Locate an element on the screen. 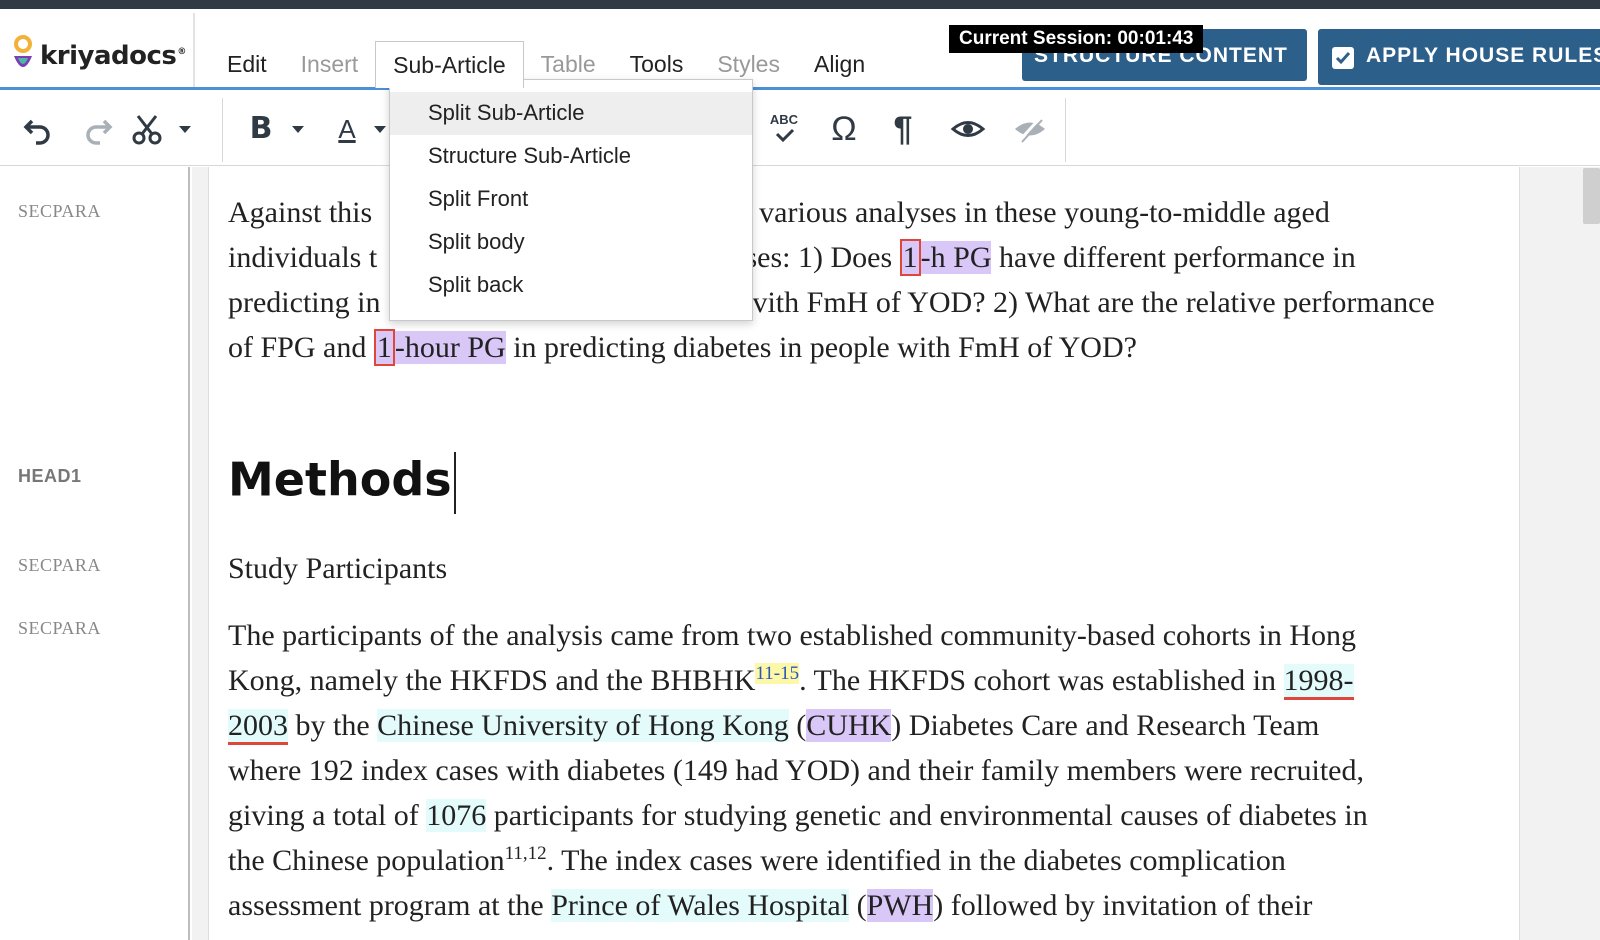 This screenshot has height=940, width=1600. redo-icon is located at coordinates (97, 129).